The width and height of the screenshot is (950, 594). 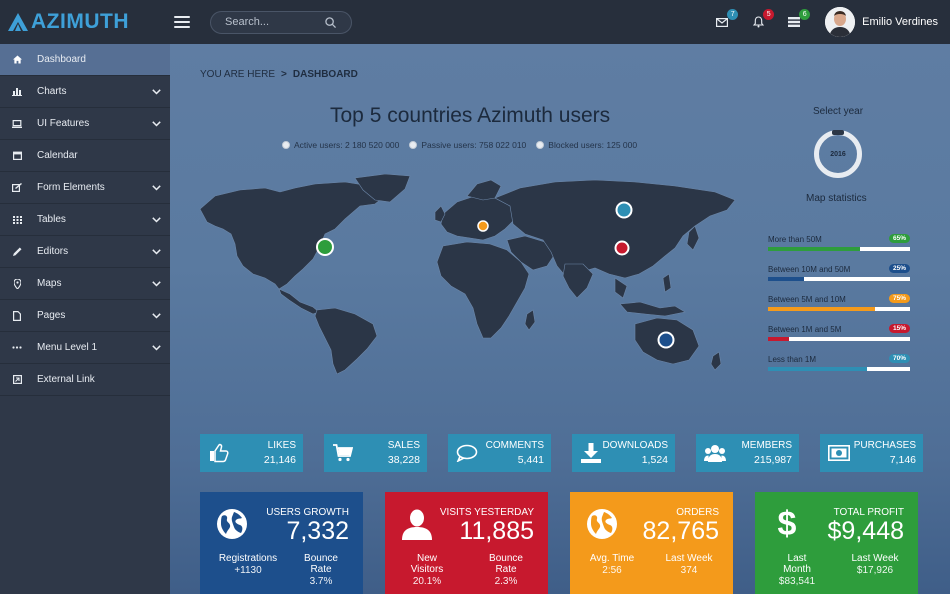 I want to click on sidebar-item-external-link: External Link, so click(x=85, y=380).